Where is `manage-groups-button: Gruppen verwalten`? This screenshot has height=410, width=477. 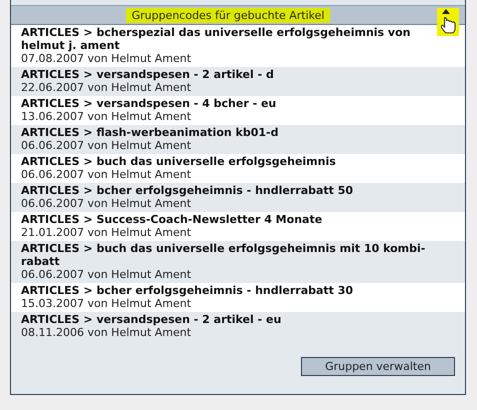 manage-groups-button: Gruppen verwalten is located at coordinates (378, 366).